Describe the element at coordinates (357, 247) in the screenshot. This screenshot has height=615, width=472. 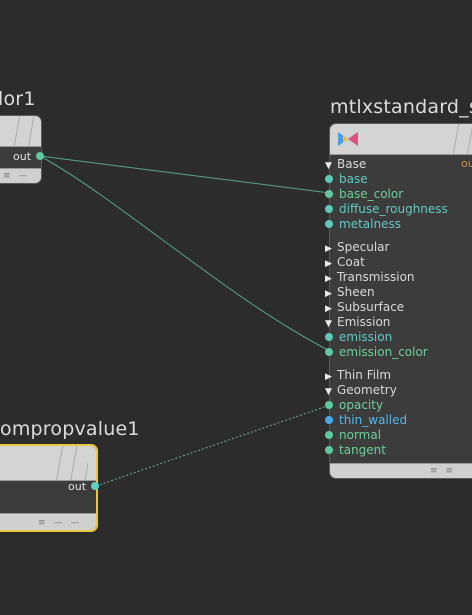
I see `section-specular: ▶ Specular` at that location.